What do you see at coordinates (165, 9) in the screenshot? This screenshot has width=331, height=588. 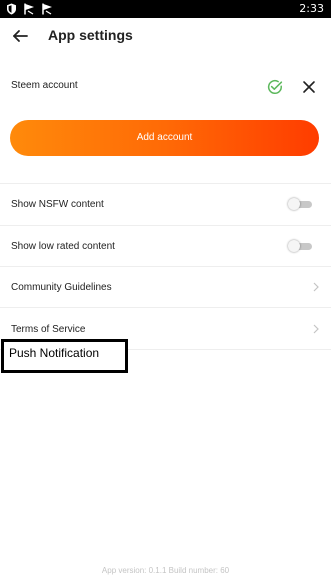 I see `status-bar: 2:33` at bounding box center [165, 9].